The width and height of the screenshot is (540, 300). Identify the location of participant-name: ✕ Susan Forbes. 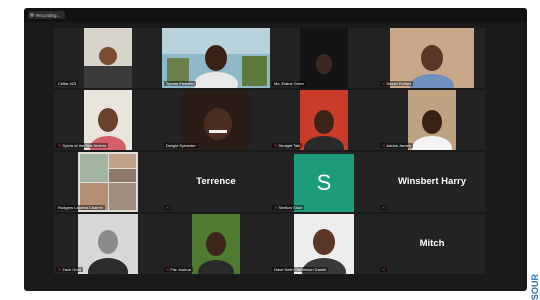
(397, 83).